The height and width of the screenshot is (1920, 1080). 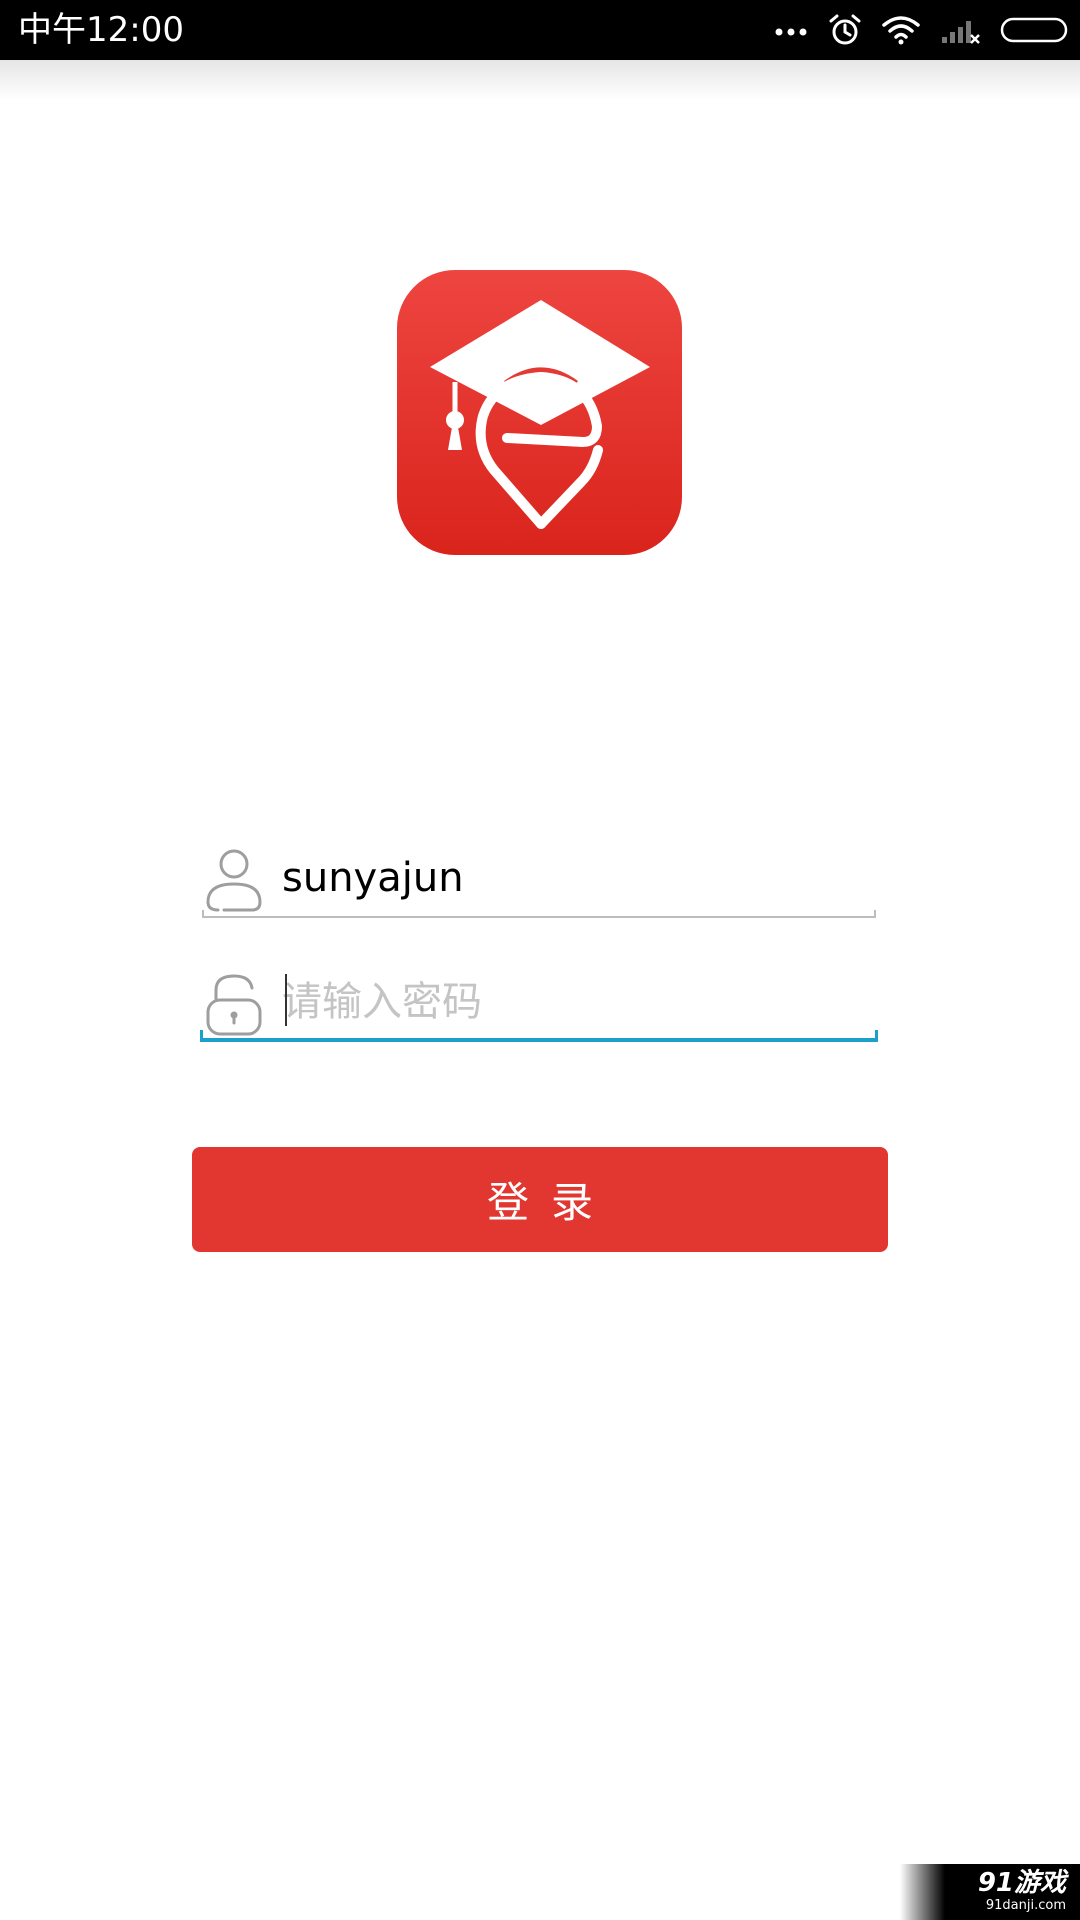 What do you see at coordinates (1025, 1905) in the screenshot?
I see `watermark-url: 91danji.com` at bounding box center [1025, 1905].